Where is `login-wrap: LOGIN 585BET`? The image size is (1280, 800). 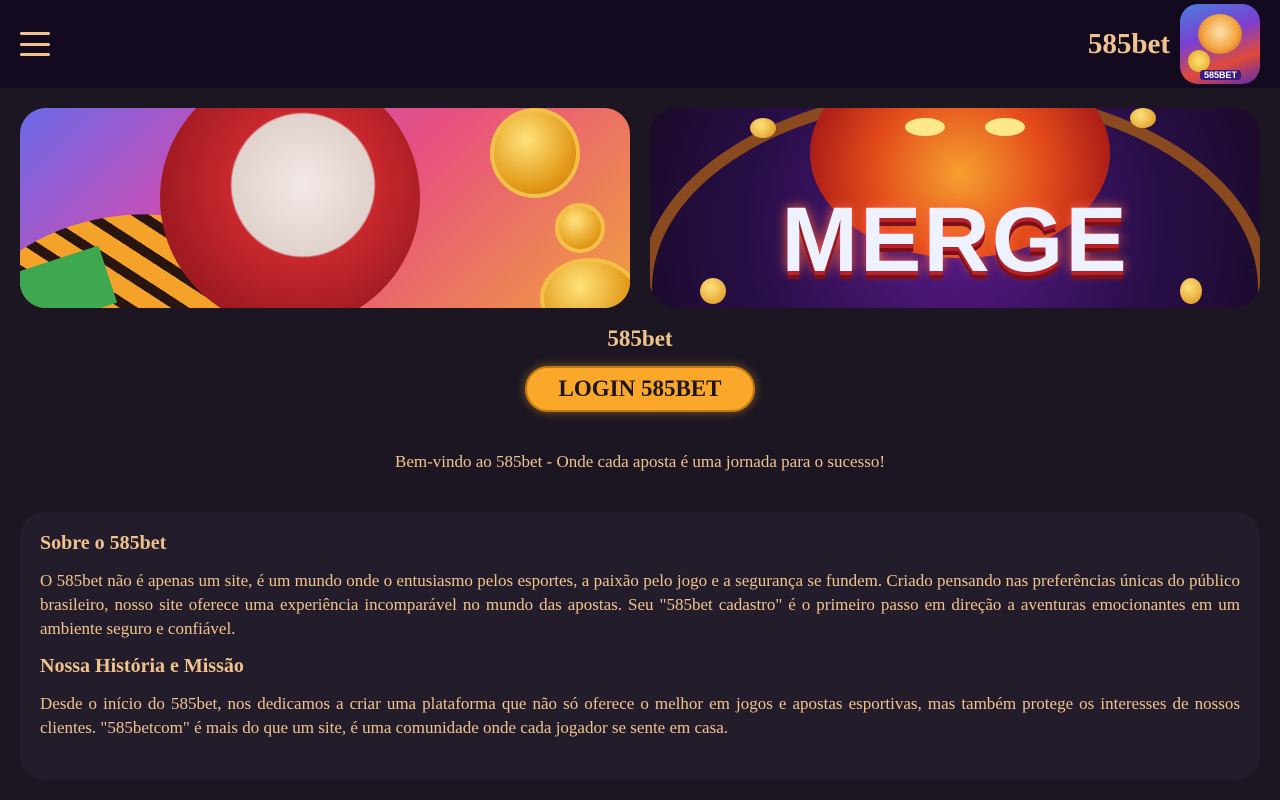
login-wrap: LOGIN 585BET is located at coordinates (640, 389).